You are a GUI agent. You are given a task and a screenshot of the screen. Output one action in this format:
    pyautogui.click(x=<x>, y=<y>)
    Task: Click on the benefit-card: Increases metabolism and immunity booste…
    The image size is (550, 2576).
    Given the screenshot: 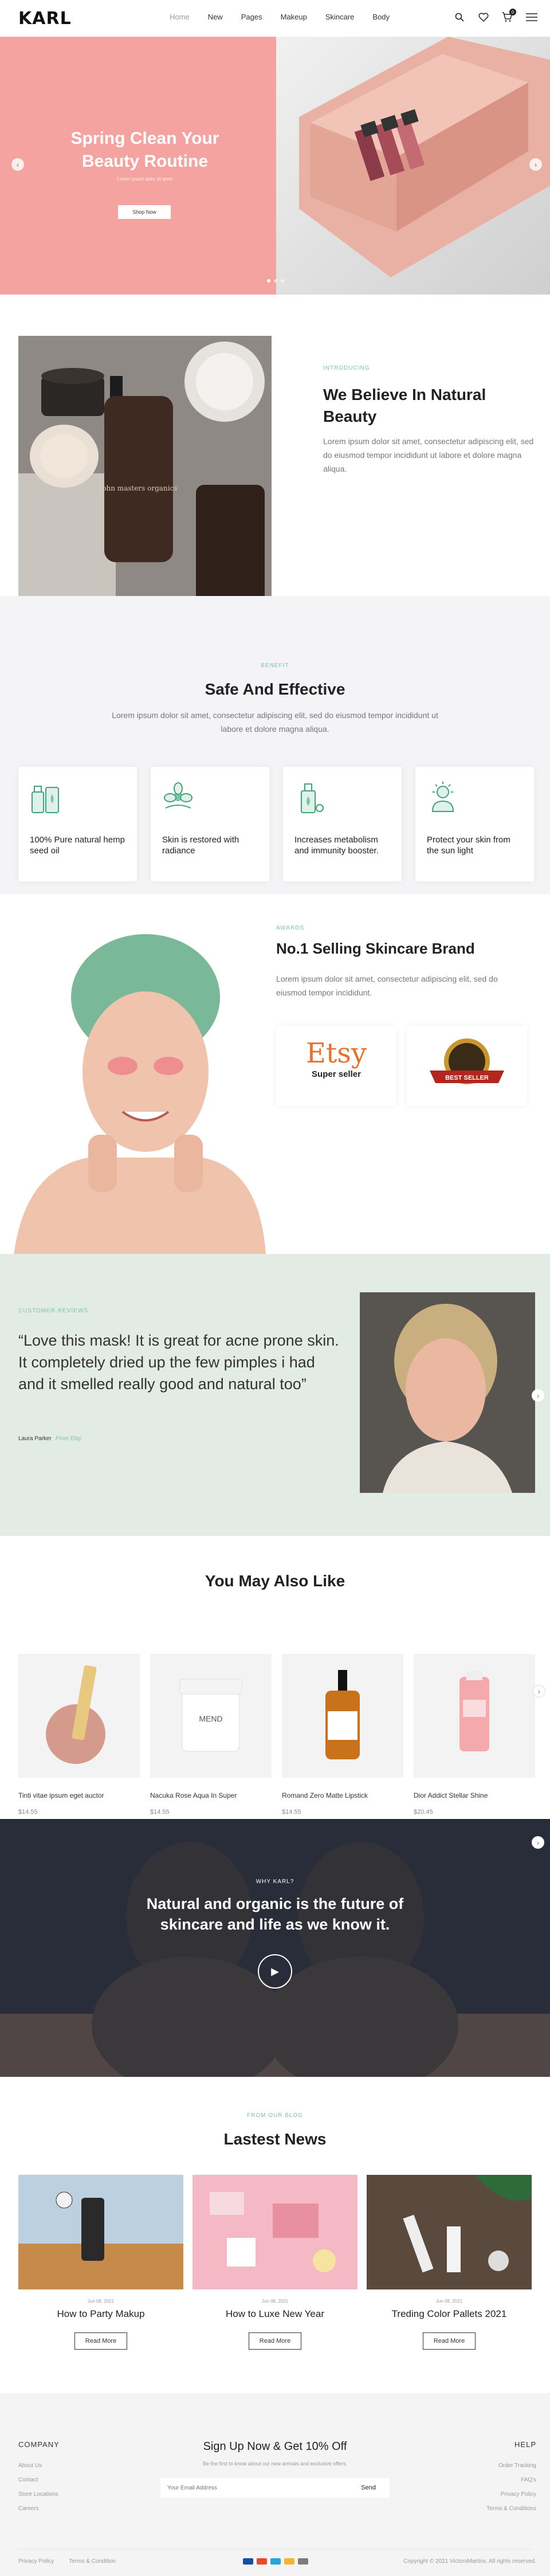 What is the action you would take?
    pyautogui.click(x=342, y=824)
    